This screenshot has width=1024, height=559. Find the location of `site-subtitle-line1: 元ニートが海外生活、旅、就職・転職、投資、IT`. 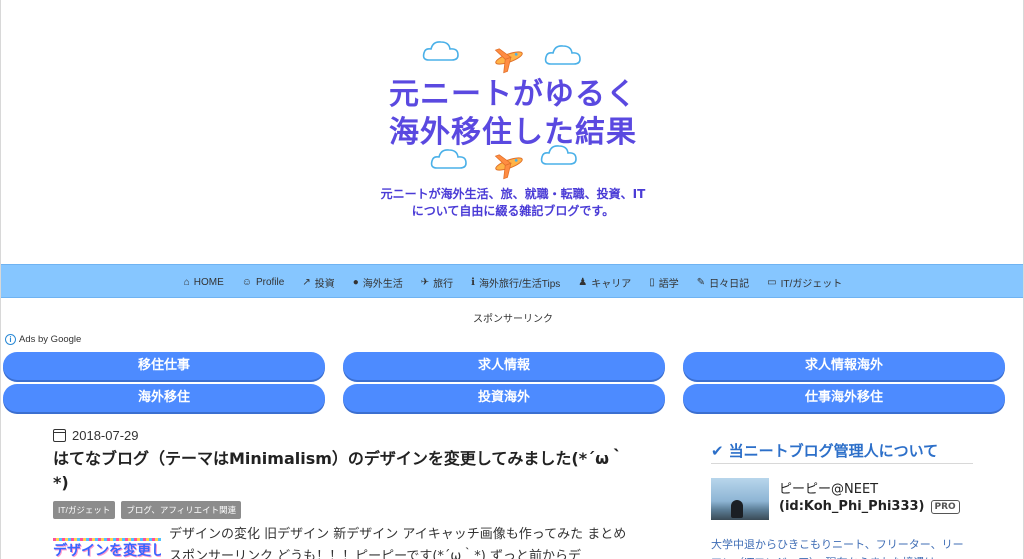

site-subtitle-line1: 元ニートが海外生活、旅、就職・転職、投資、IT is located at coordinates (513, 194).